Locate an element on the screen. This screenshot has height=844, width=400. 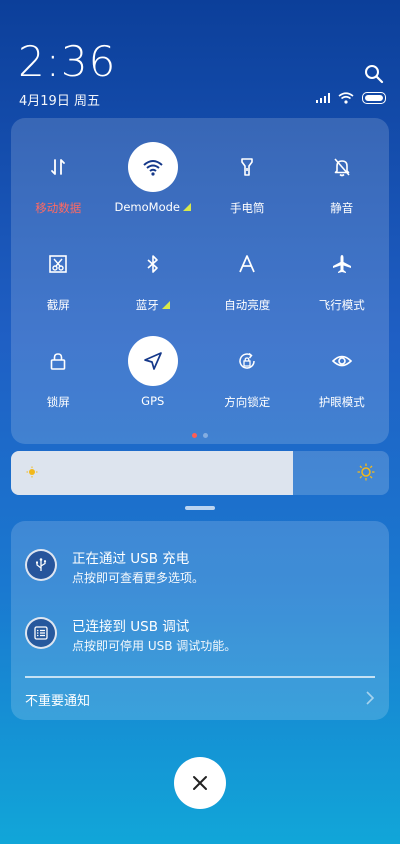
brightness-slider is located at coordinates (200, 473).